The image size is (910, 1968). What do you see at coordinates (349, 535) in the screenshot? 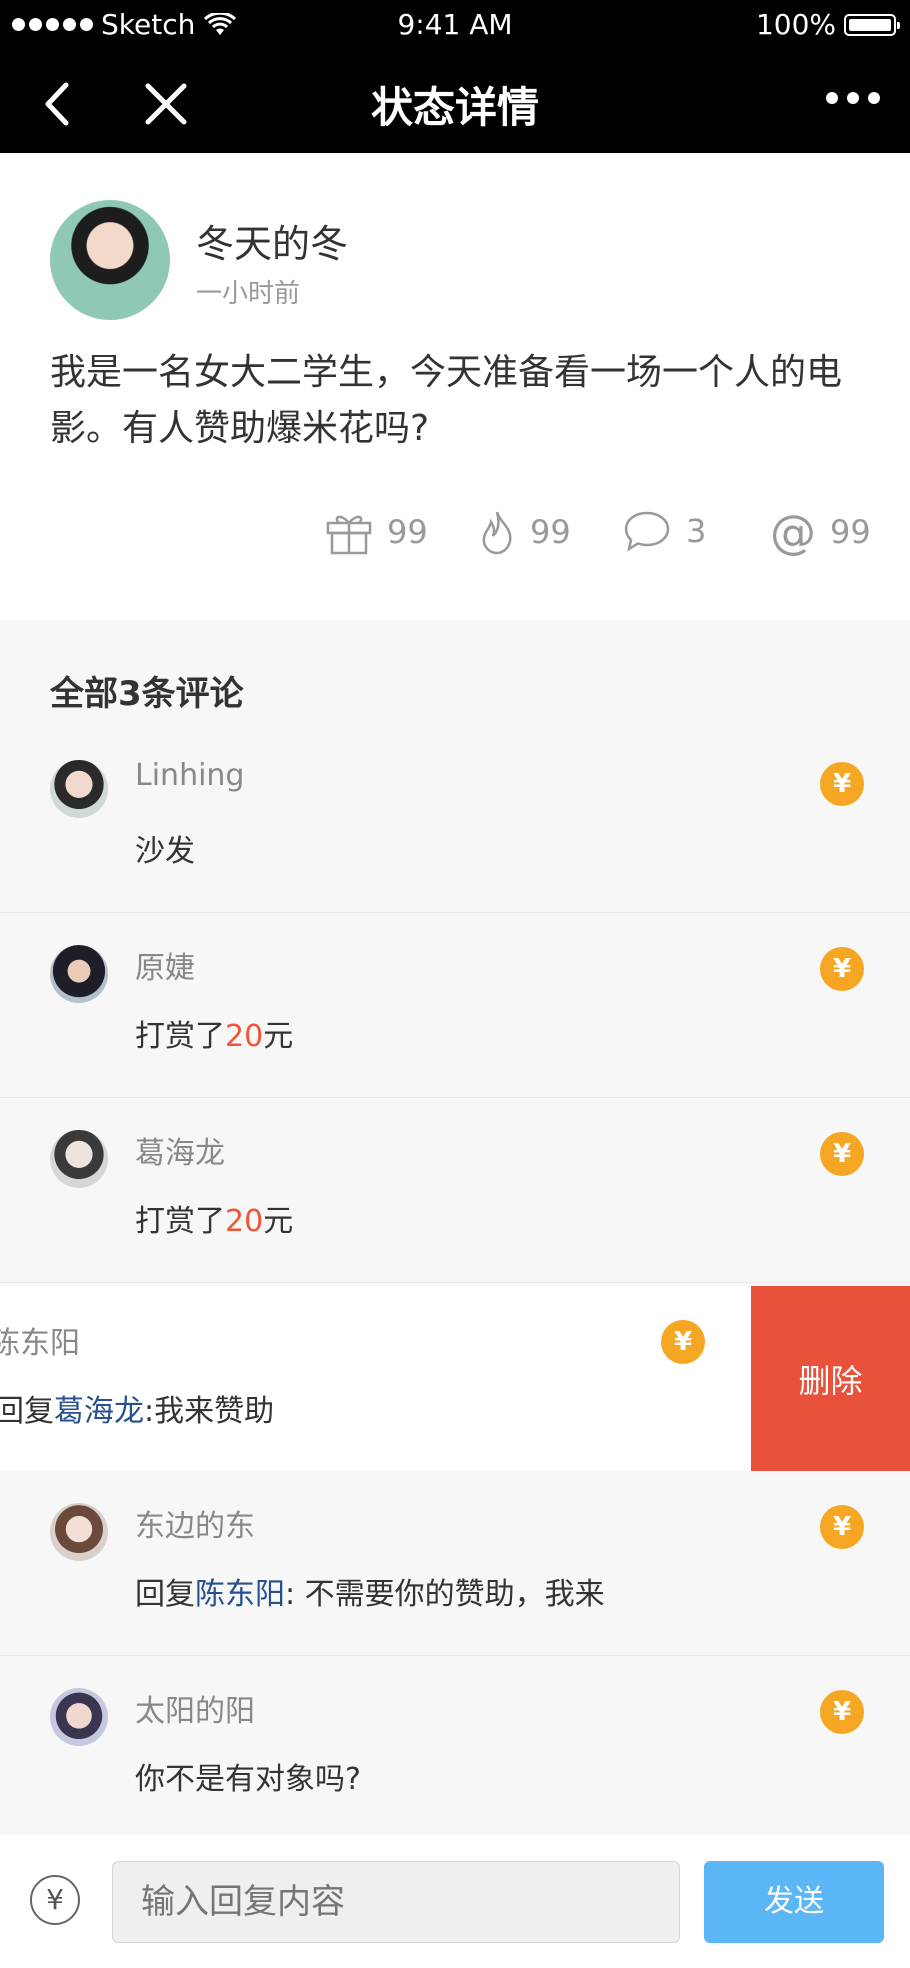
I see `gift-icon` at bounding box center [349, 535].